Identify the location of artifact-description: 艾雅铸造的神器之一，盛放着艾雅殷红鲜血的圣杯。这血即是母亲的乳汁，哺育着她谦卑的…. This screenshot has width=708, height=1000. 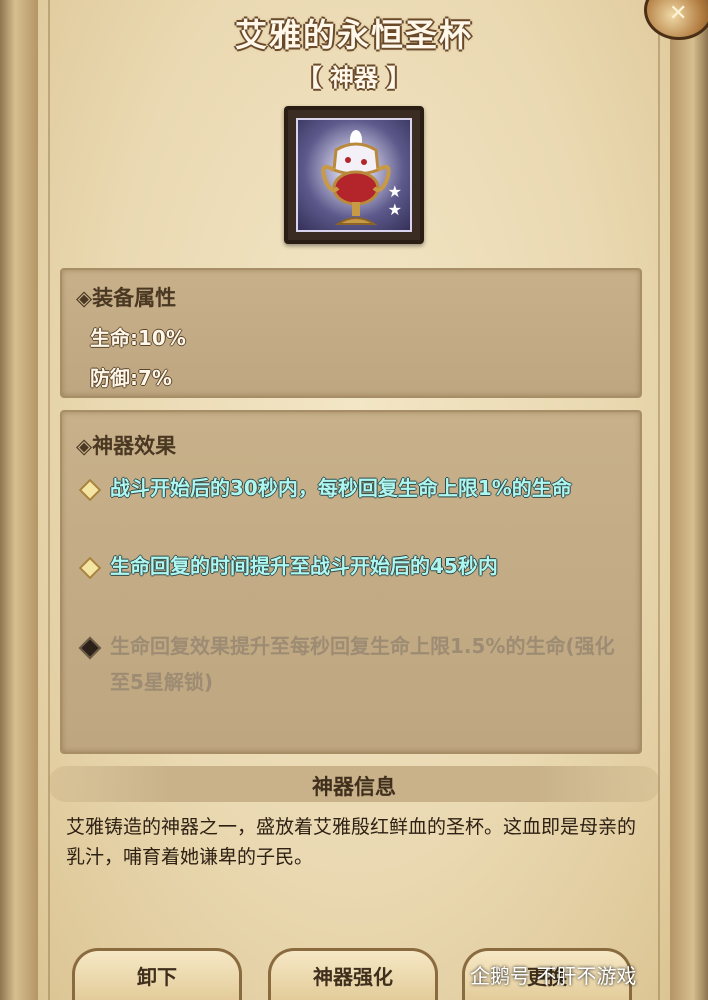
(351, 842).